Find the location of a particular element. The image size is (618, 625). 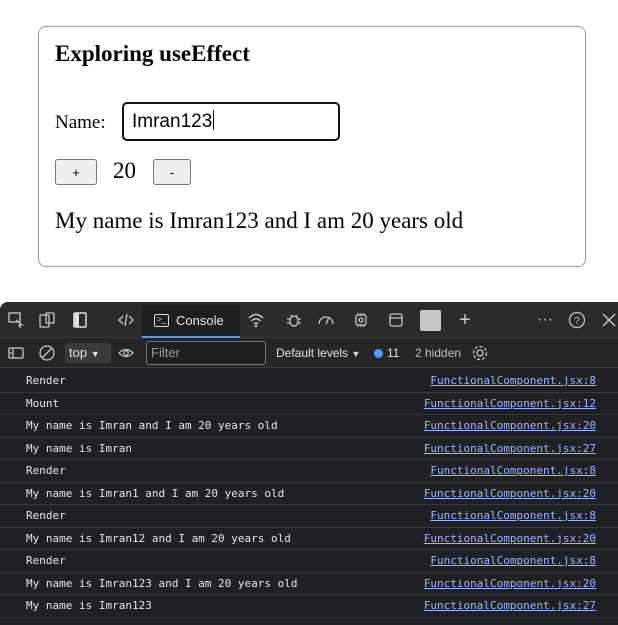

issues-counter: 11 is located at coordinates (386, 353).